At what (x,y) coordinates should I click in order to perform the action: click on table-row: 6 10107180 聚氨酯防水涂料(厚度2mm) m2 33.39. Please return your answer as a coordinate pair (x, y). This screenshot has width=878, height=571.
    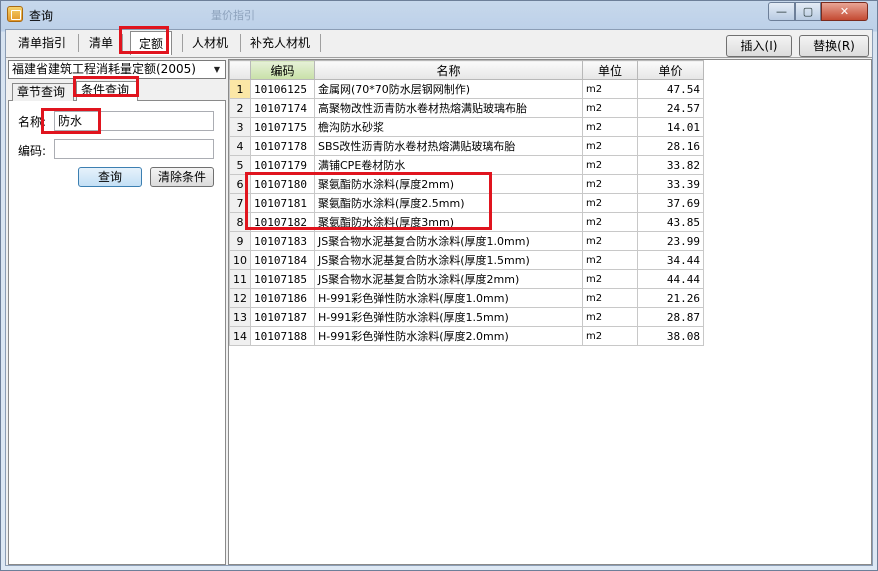
    Looking at the image, I should click on (466, 184).